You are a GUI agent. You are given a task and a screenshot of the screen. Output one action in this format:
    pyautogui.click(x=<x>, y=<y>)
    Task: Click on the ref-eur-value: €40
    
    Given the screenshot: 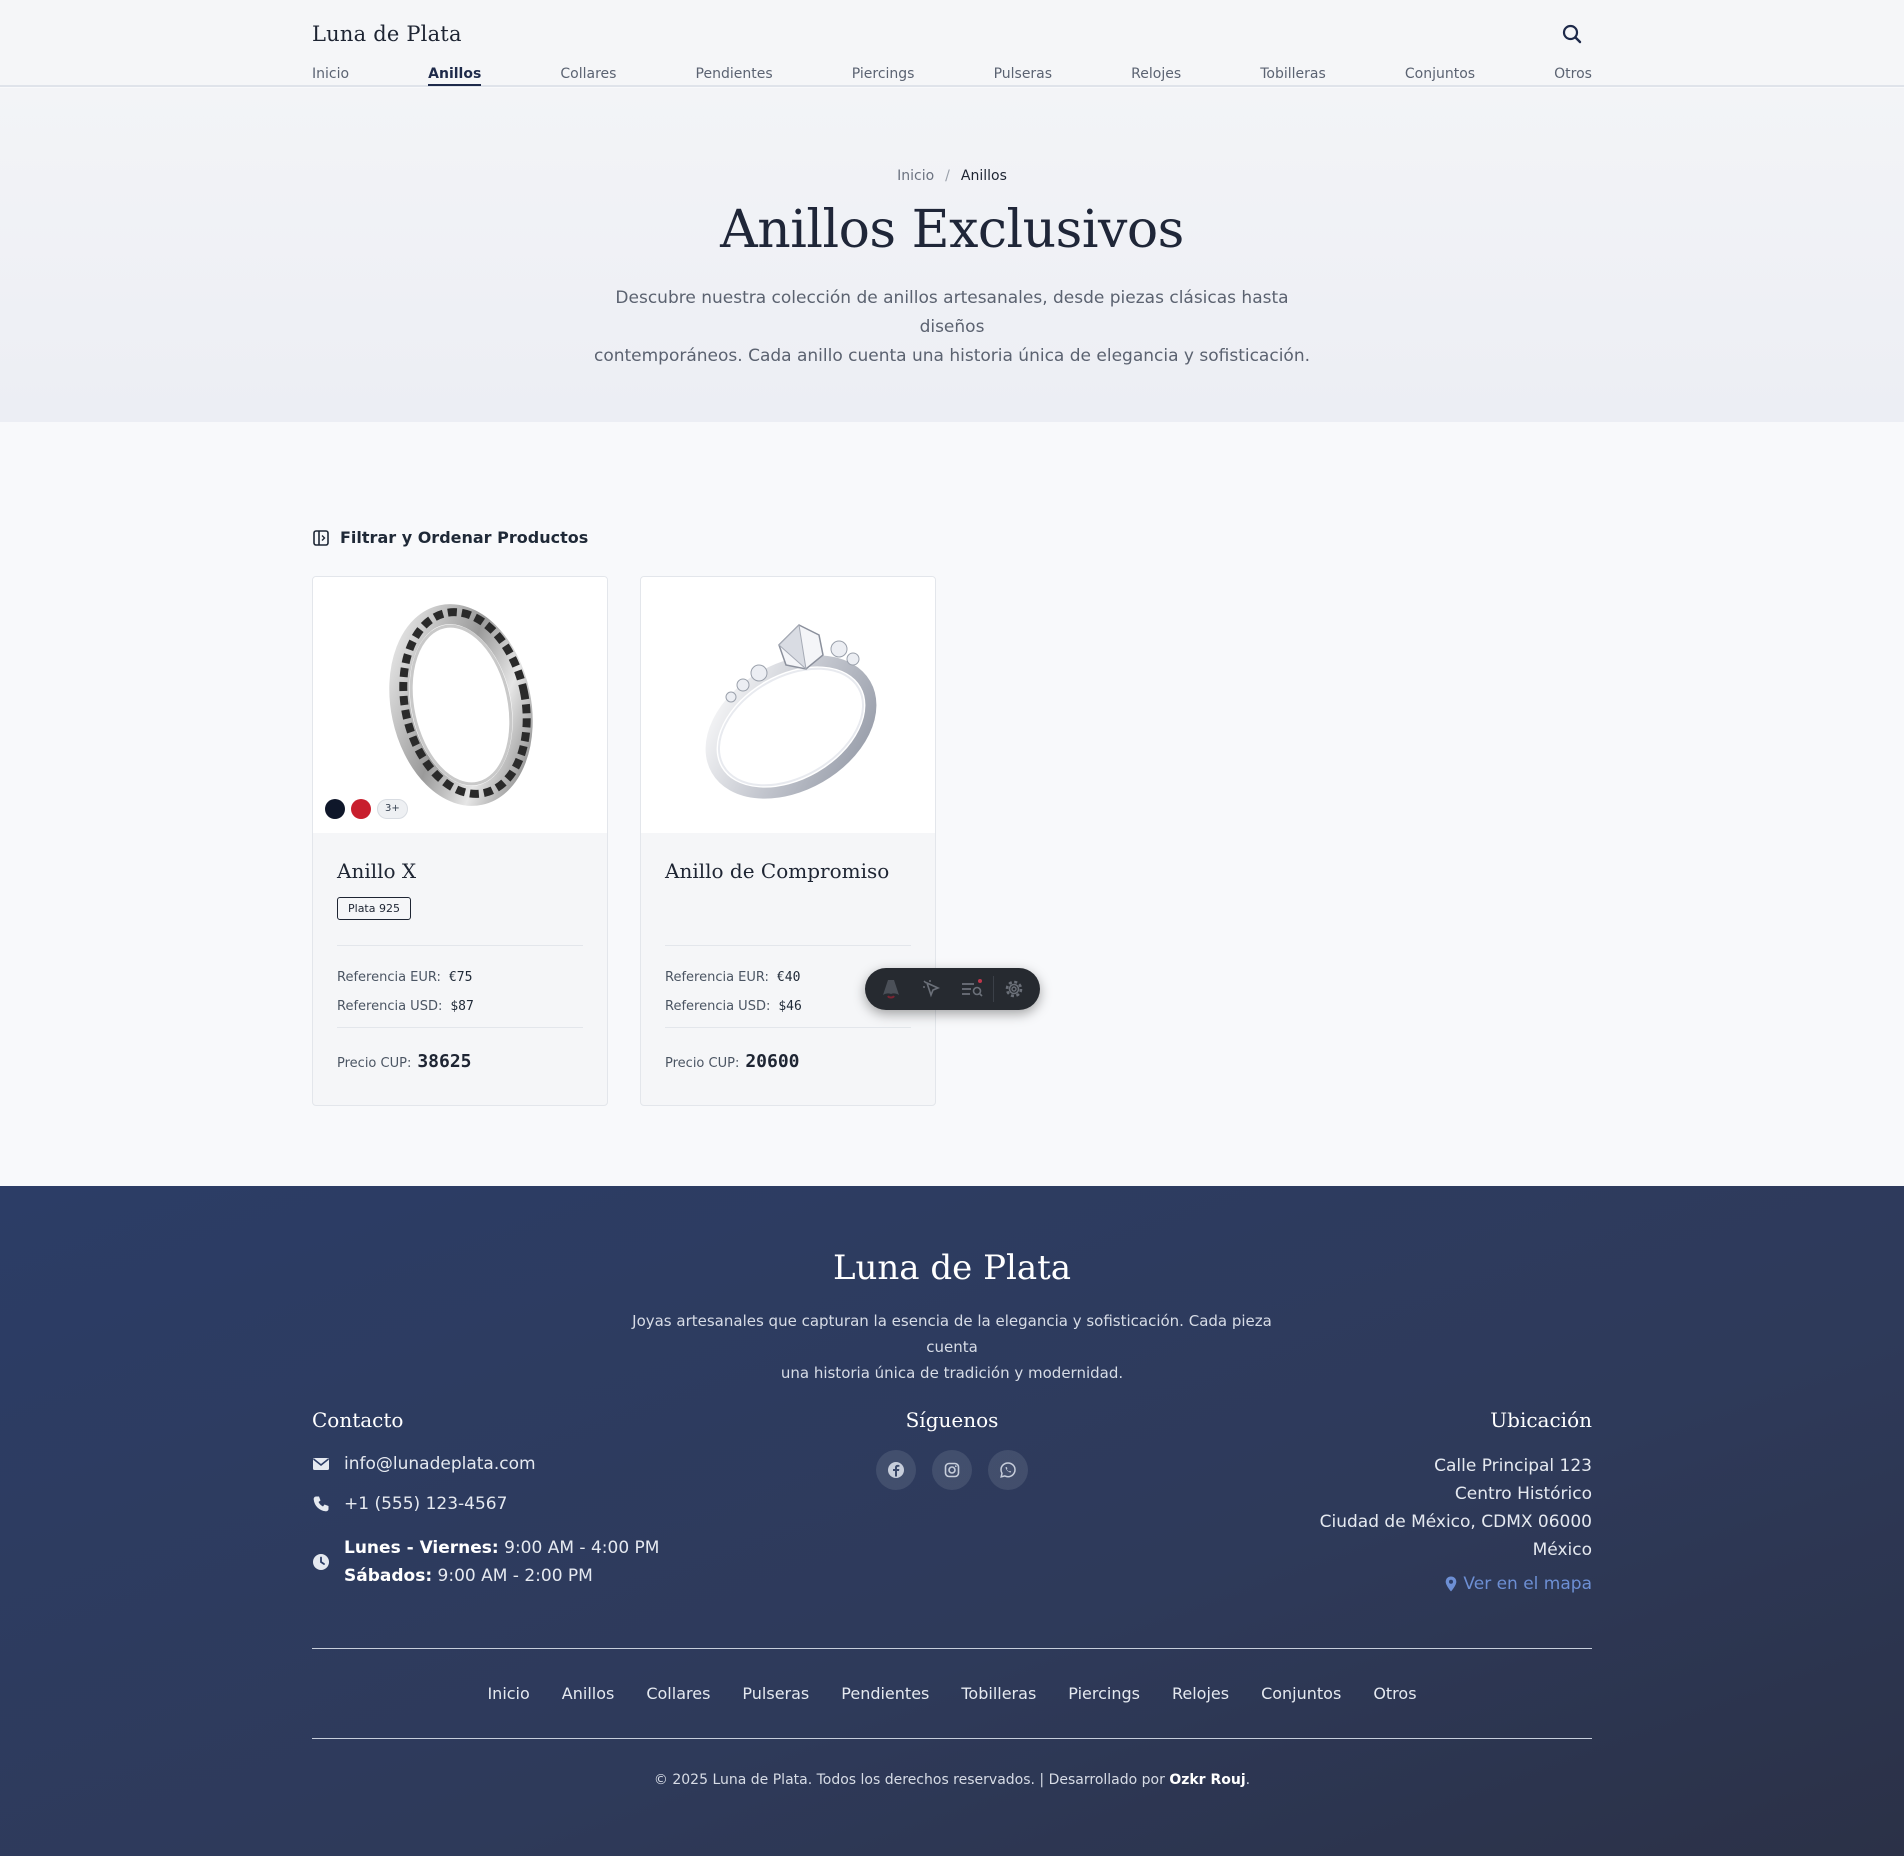 What is the action you would take?
    pyautogui.click(x=788, y=977)
    